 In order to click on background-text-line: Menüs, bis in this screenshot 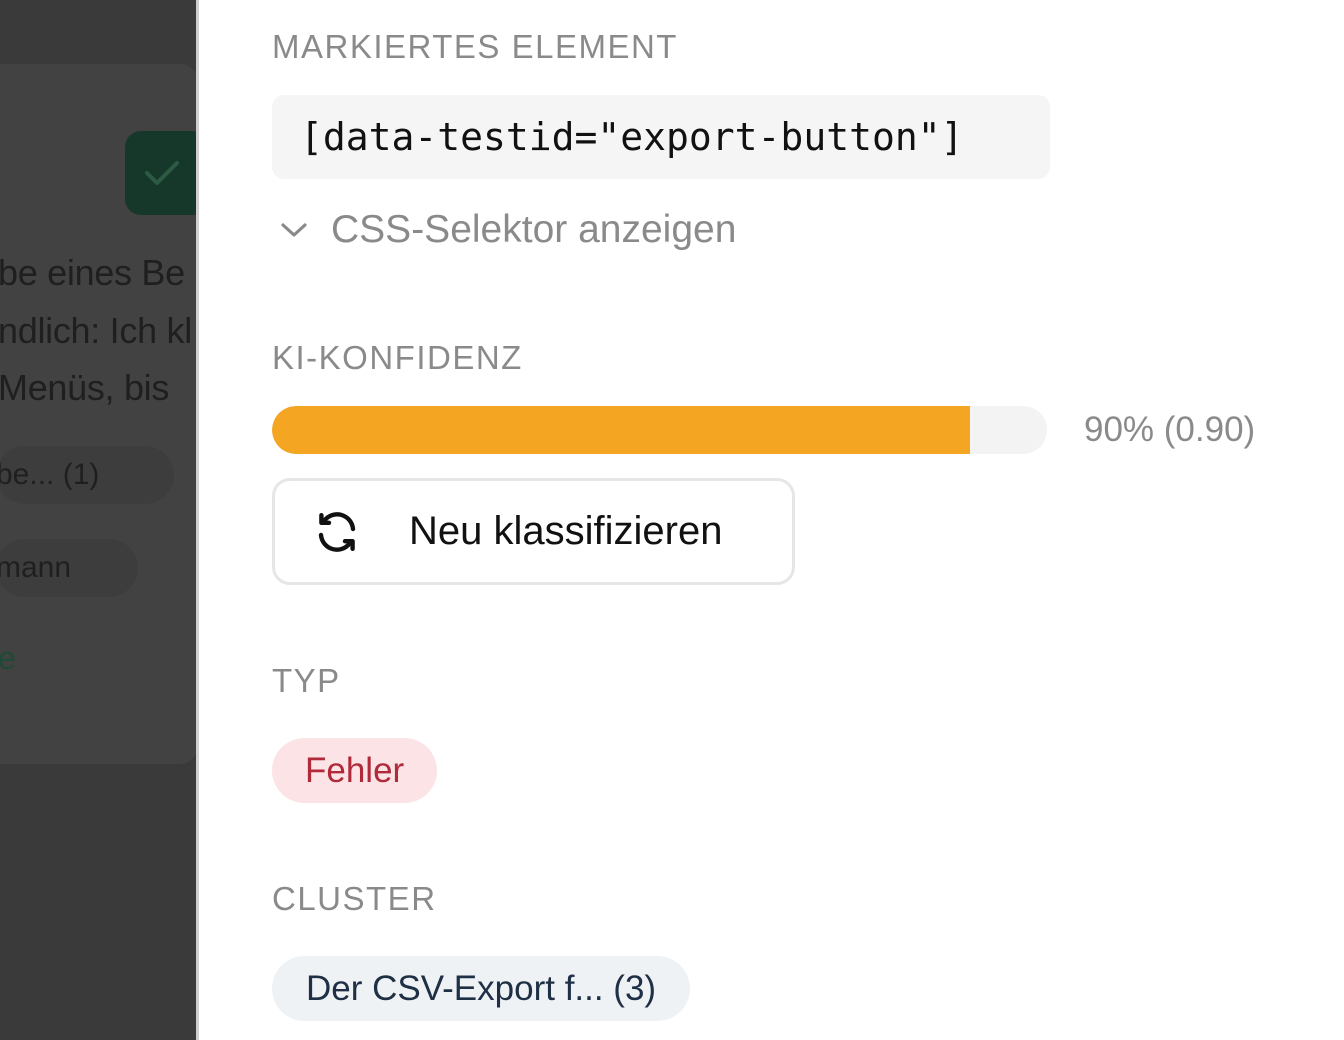, I will do `click(85, 387)`.